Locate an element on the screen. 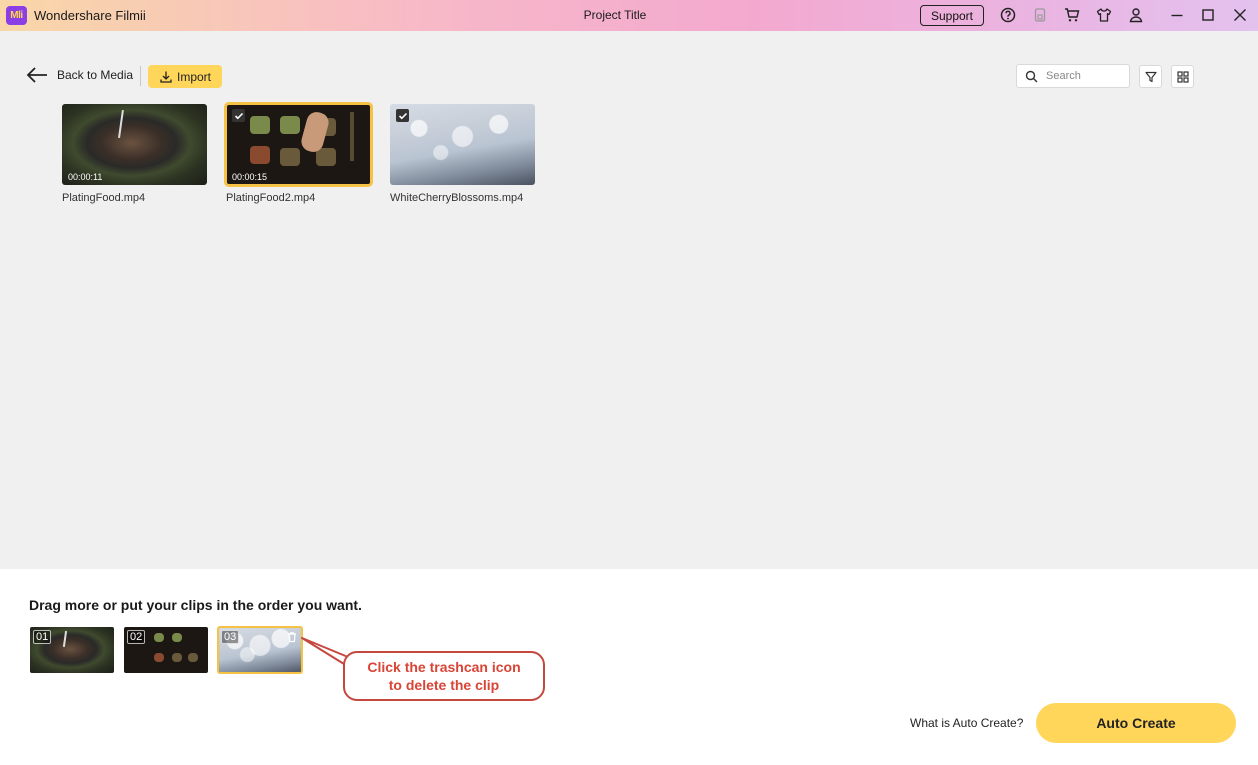 The height and width of the screenshot is (765, 1258). media-thumbnail: 00:00:15 is located at coordinates (298, 144).